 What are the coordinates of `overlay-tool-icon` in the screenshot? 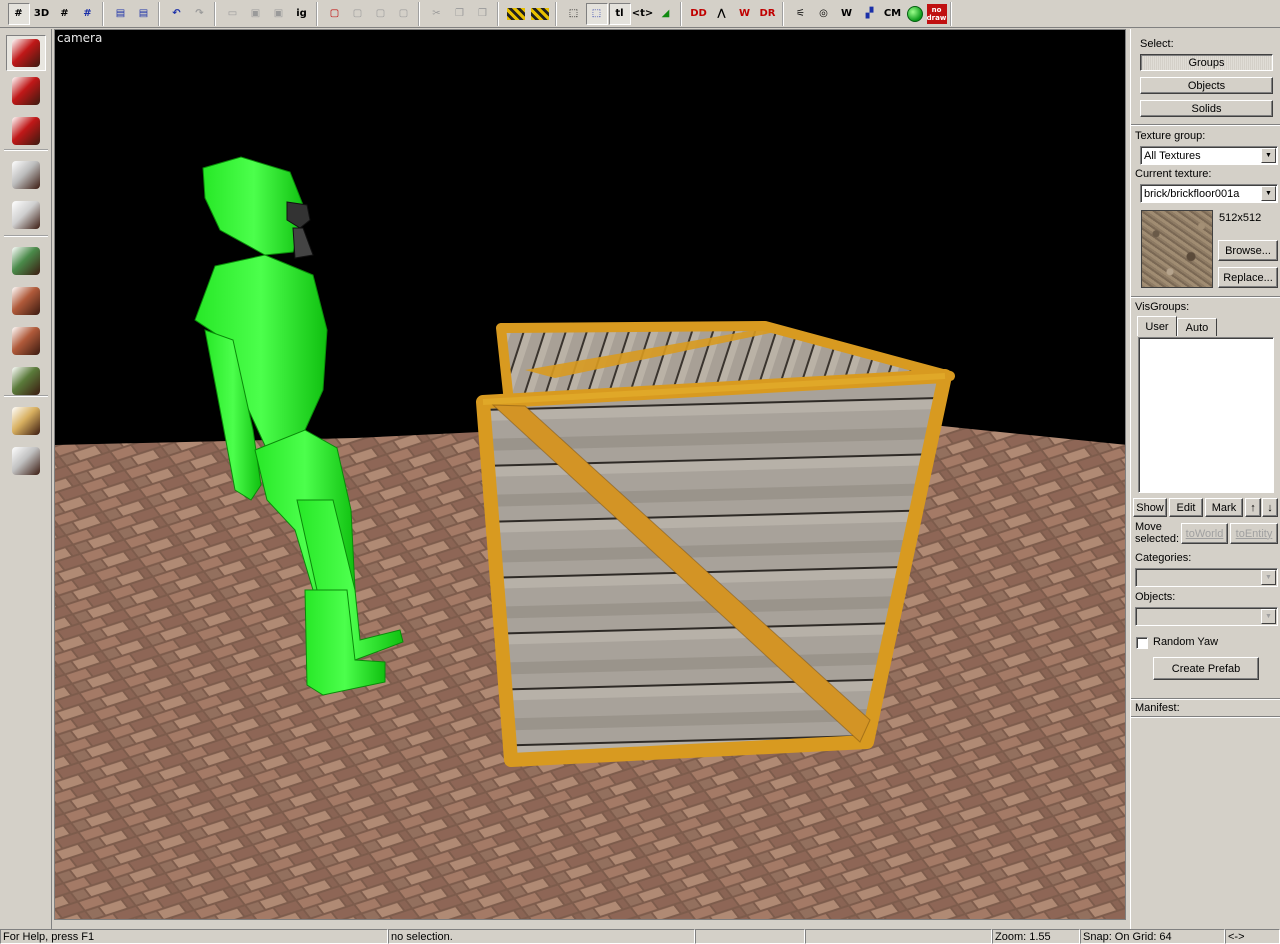 It's located at (26, 381).